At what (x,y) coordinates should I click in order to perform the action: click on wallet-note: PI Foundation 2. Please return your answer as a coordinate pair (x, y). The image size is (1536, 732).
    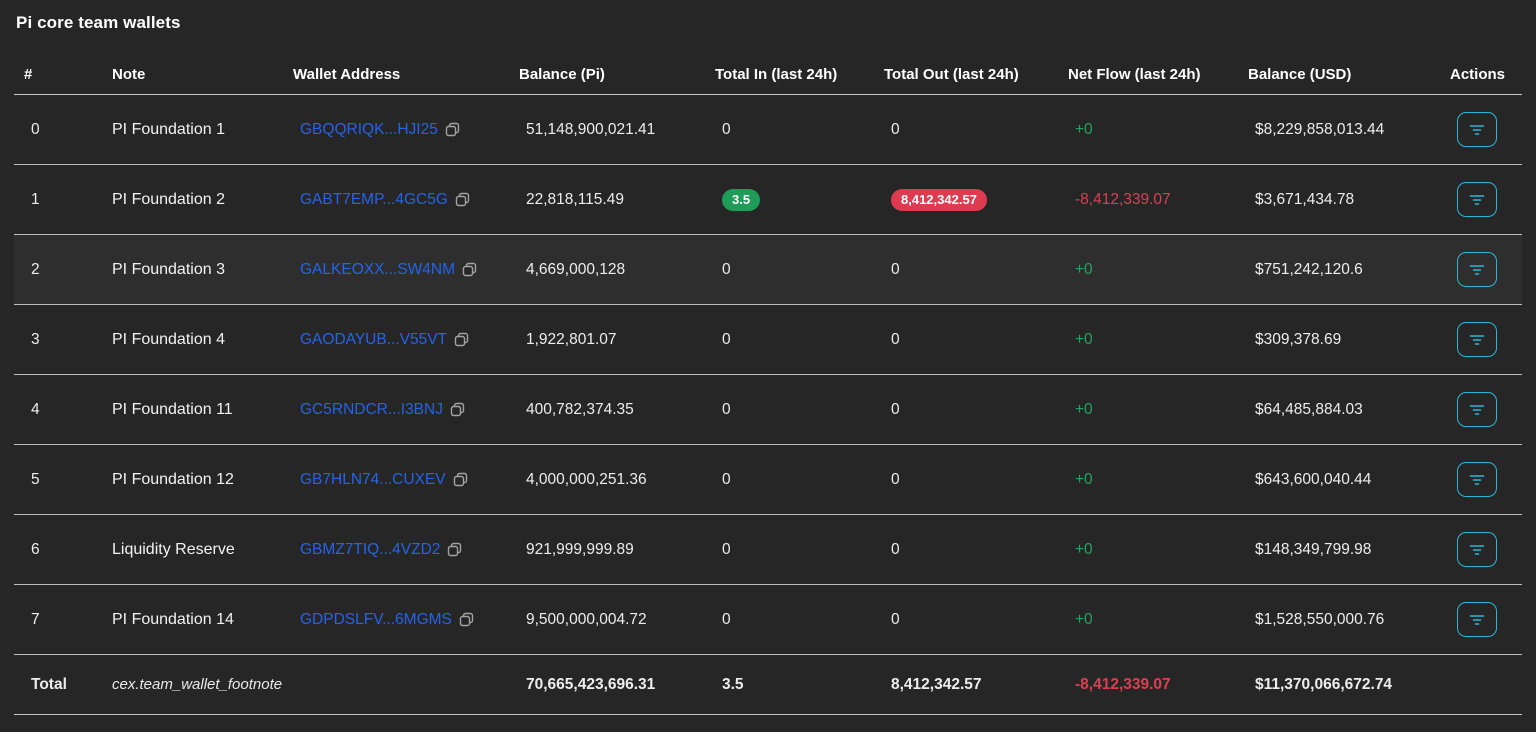
    Looking at the image, I should click on (168, 199).